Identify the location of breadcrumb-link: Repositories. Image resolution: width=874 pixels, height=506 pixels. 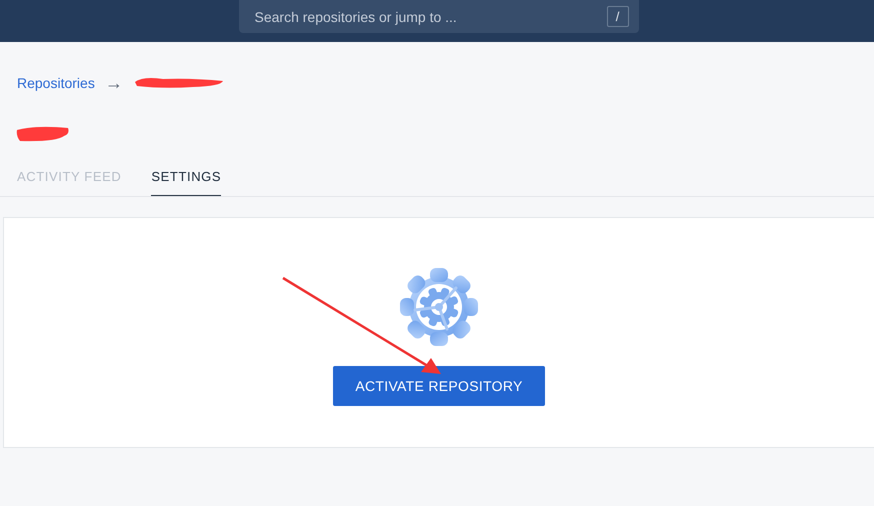
(56, 83).